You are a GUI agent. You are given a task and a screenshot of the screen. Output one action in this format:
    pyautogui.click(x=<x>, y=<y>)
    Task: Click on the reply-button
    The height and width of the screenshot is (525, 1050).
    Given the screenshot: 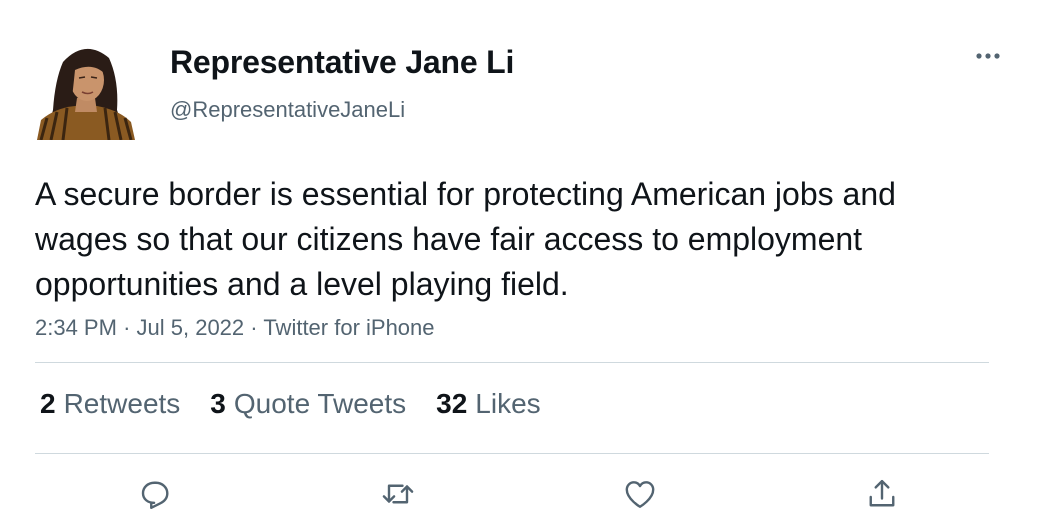 What is the action you would take?
    pyautogui.click(x=155, y=494)
    